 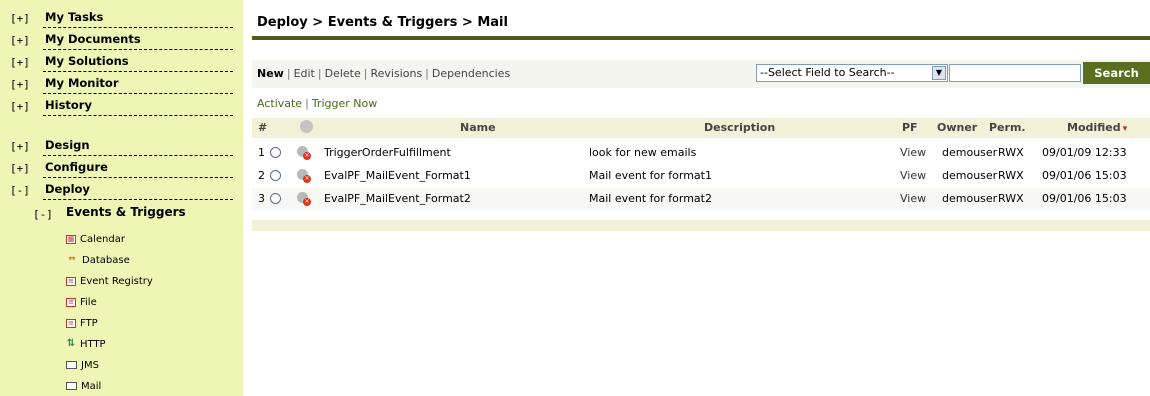 I want to click on delete-button: Delete, so click(x=343, y=73).